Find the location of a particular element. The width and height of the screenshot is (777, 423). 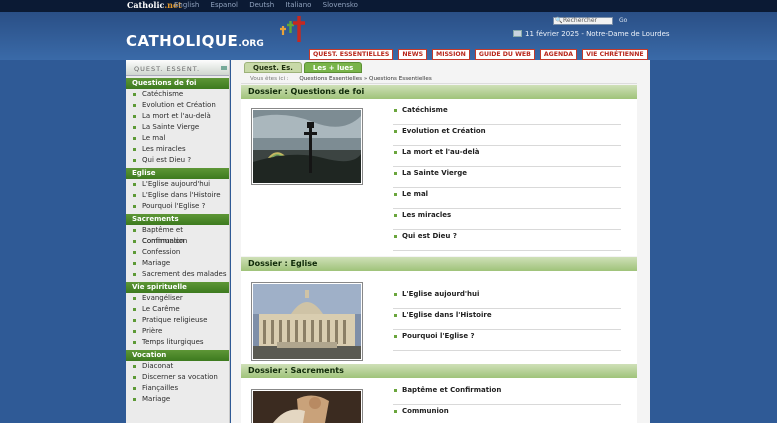

language-link-english: English is located at coordinates (186, 5).